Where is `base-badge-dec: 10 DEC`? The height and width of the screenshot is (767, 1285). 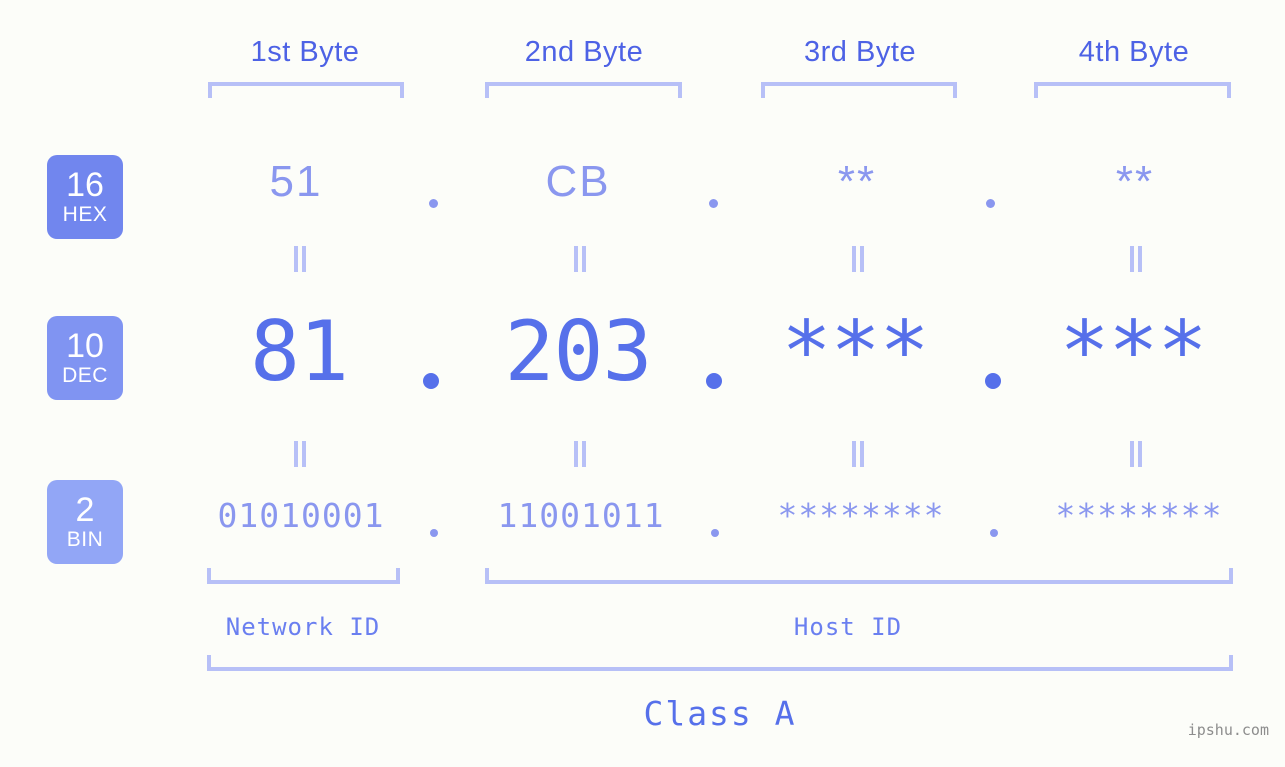
base-badge-dec: 10 DEC is located at coordinates (85, 358).